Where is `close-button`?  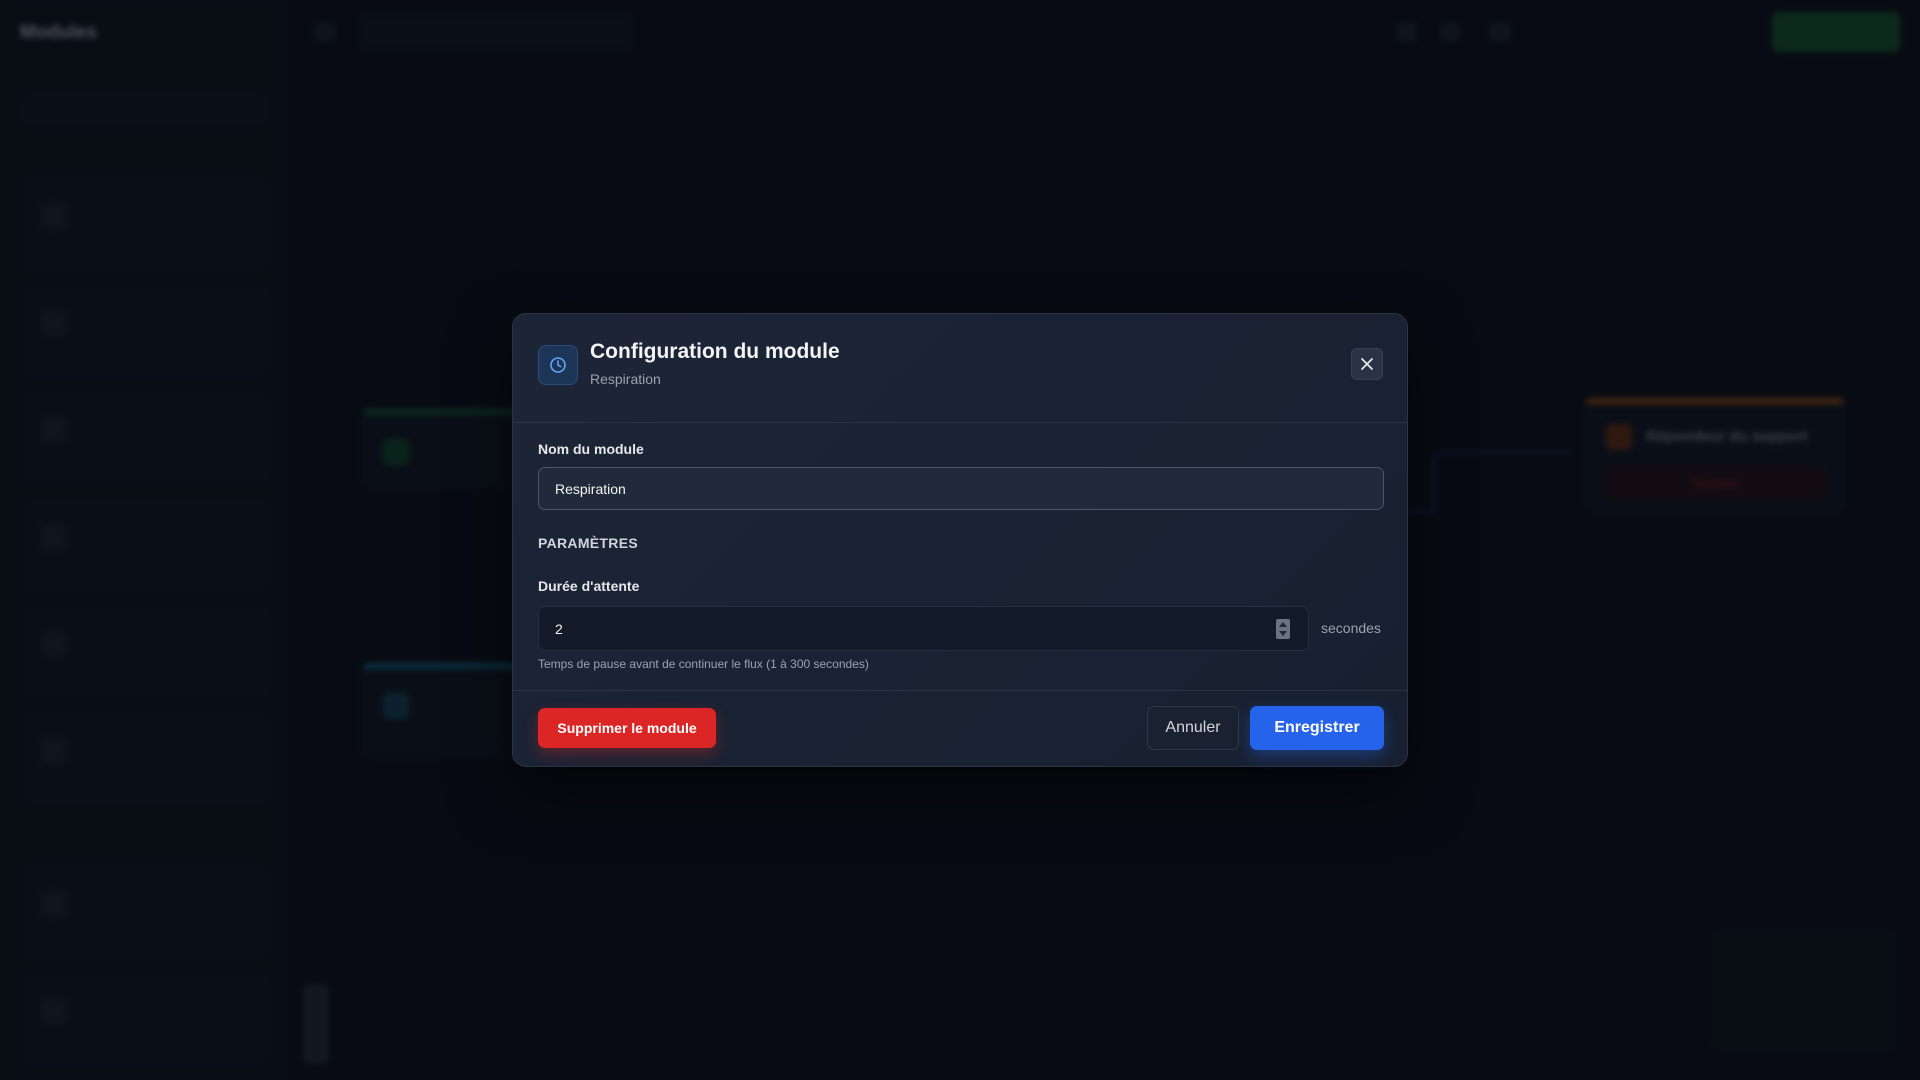 close-button is located at coordinates (1367, 364).